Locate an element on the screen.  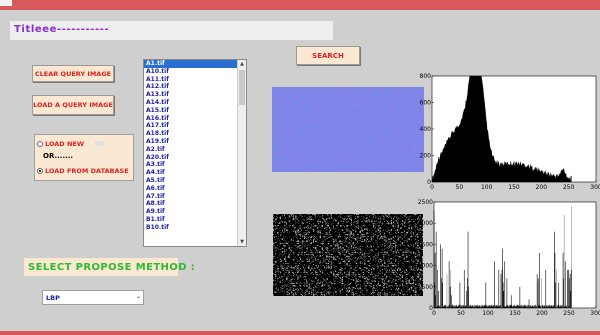
list-item: A16.tif is located at coordinates (191, 119).